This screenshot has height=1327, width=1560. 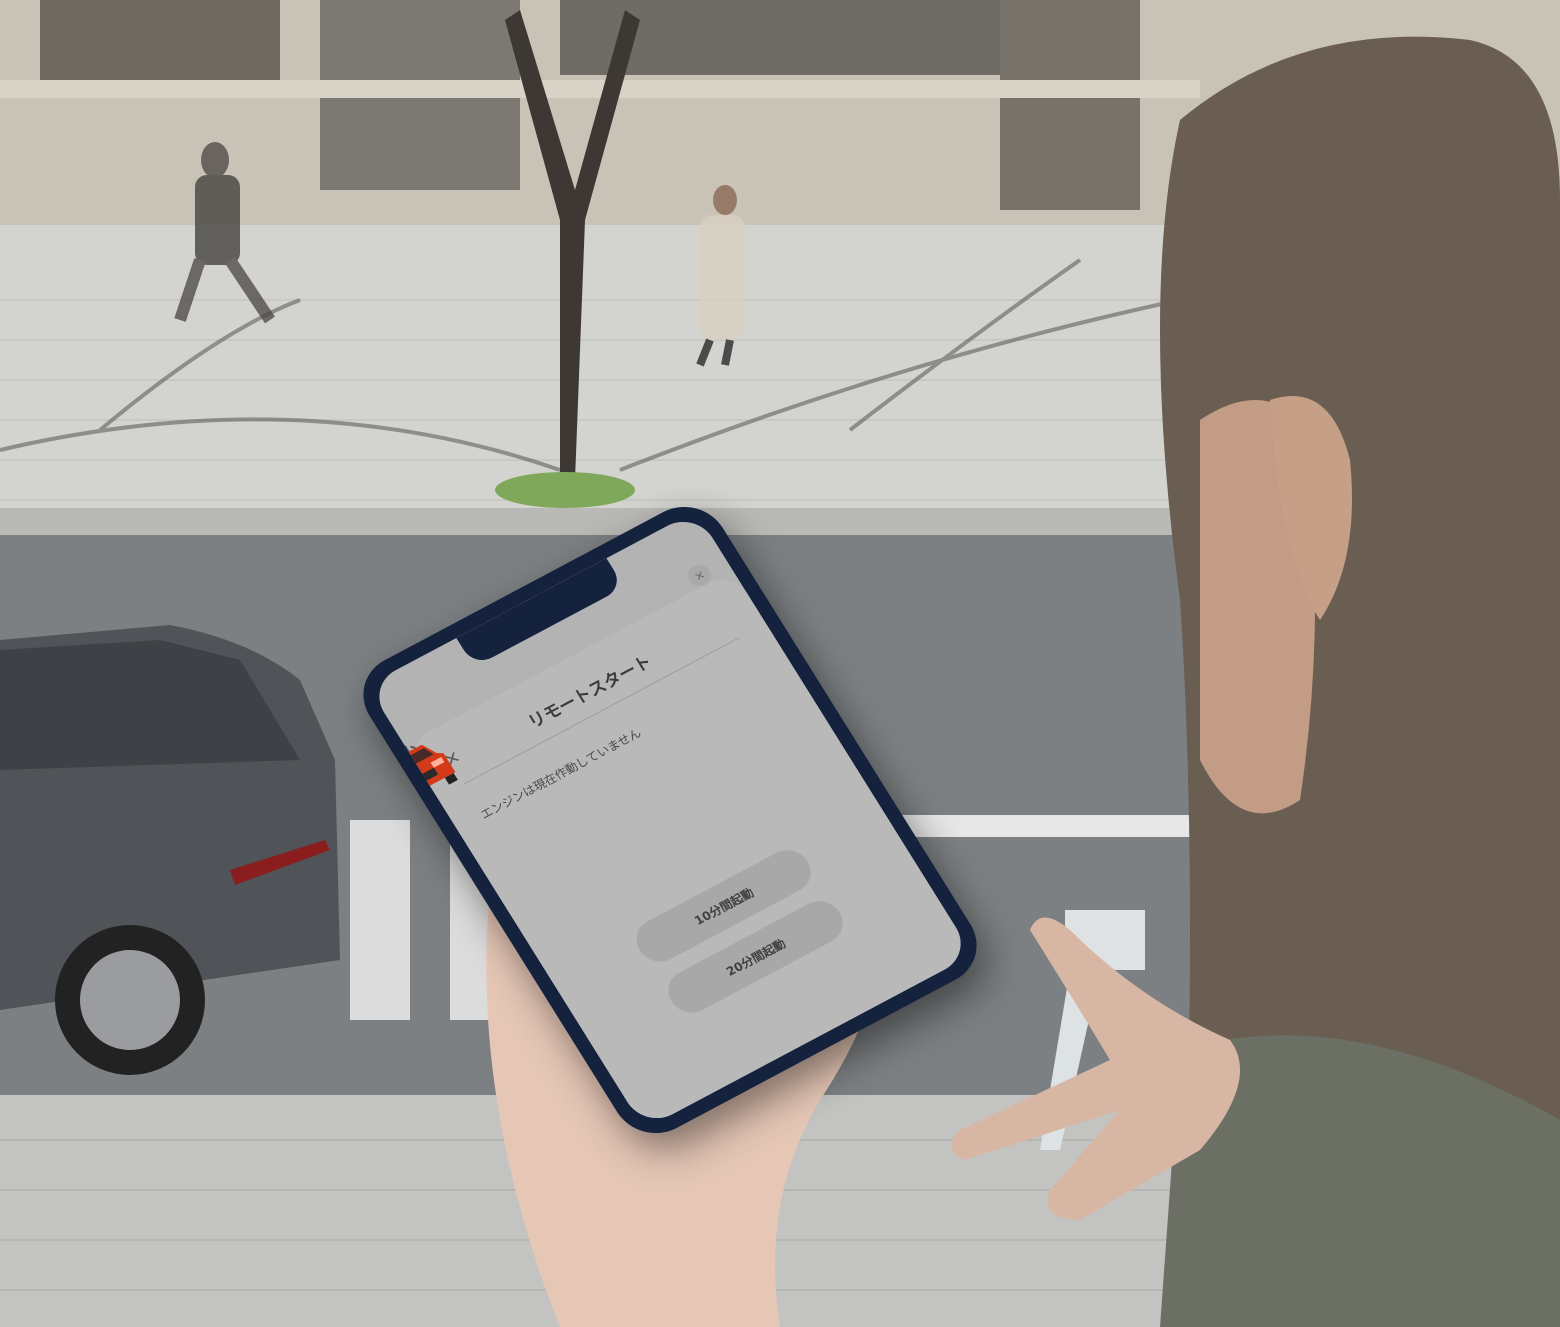 I want to click on divider, so click(x=601, y=711).